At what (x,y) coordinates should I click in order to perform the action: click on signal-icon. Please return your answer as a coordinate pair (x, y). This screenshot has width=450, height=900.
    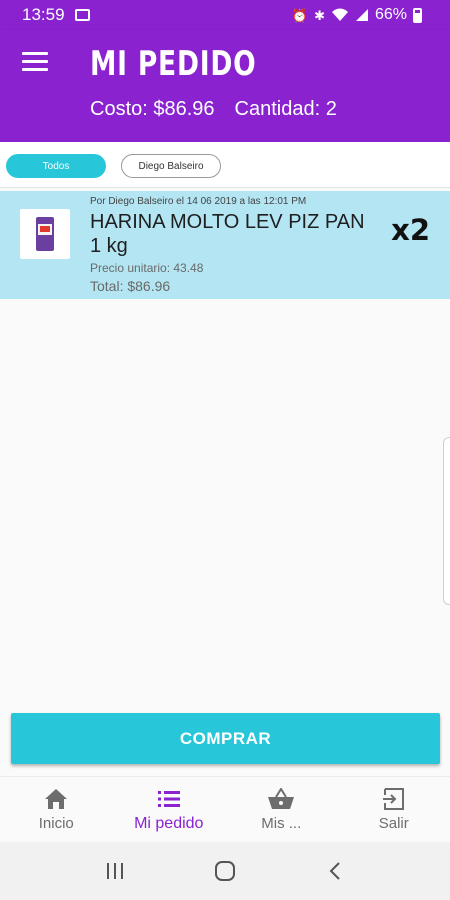
    Looking at the image, I should click on (361, 15).